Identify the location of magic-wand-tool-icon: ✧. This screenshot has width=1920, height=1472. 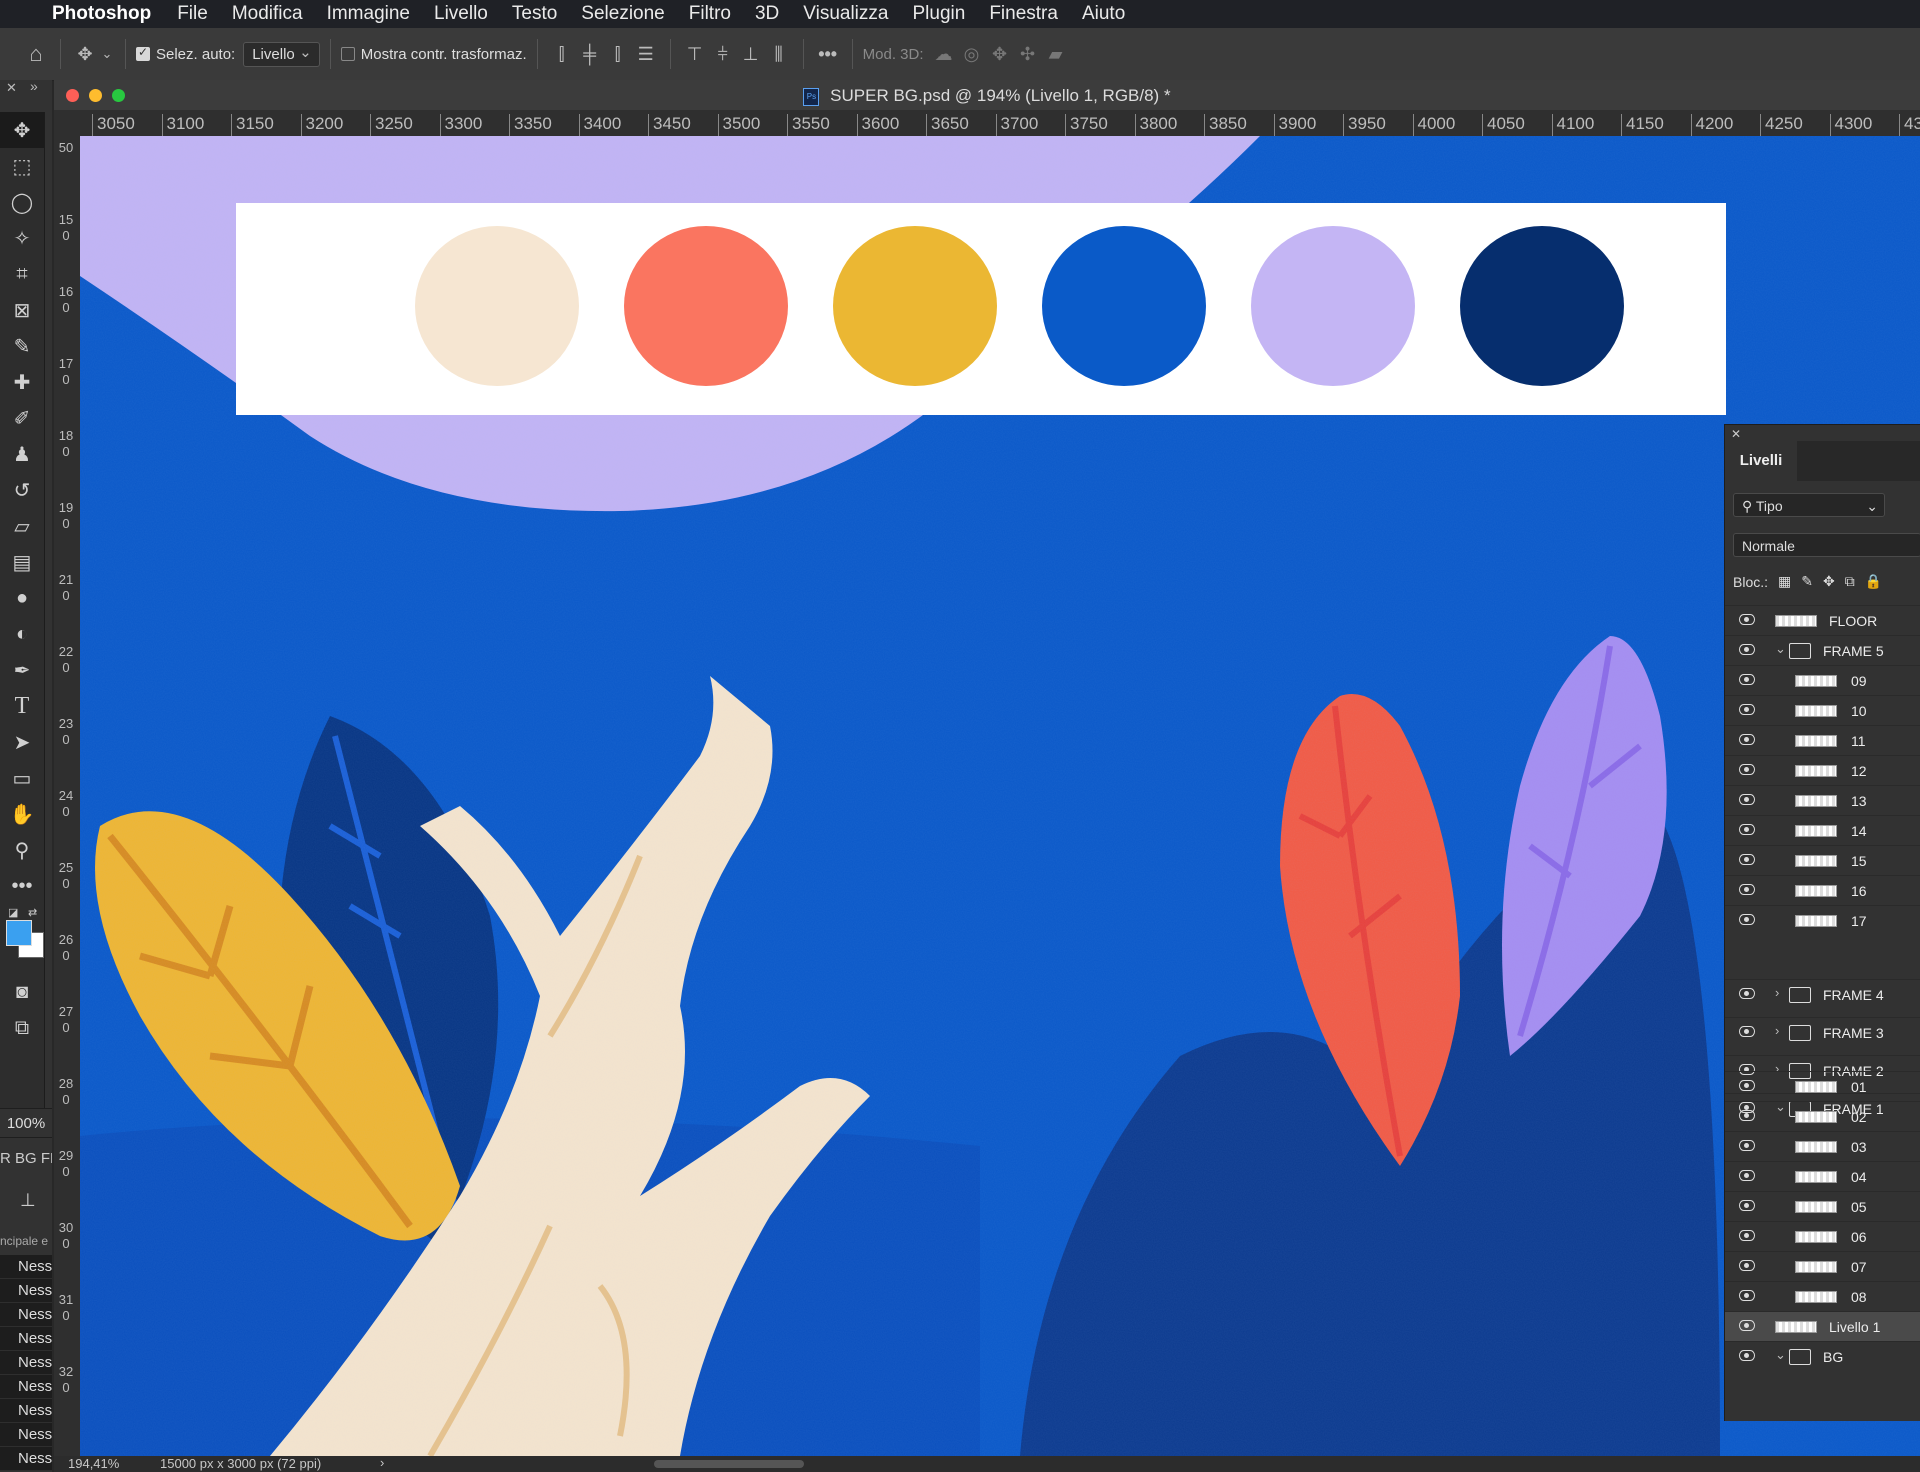
(22, 238).